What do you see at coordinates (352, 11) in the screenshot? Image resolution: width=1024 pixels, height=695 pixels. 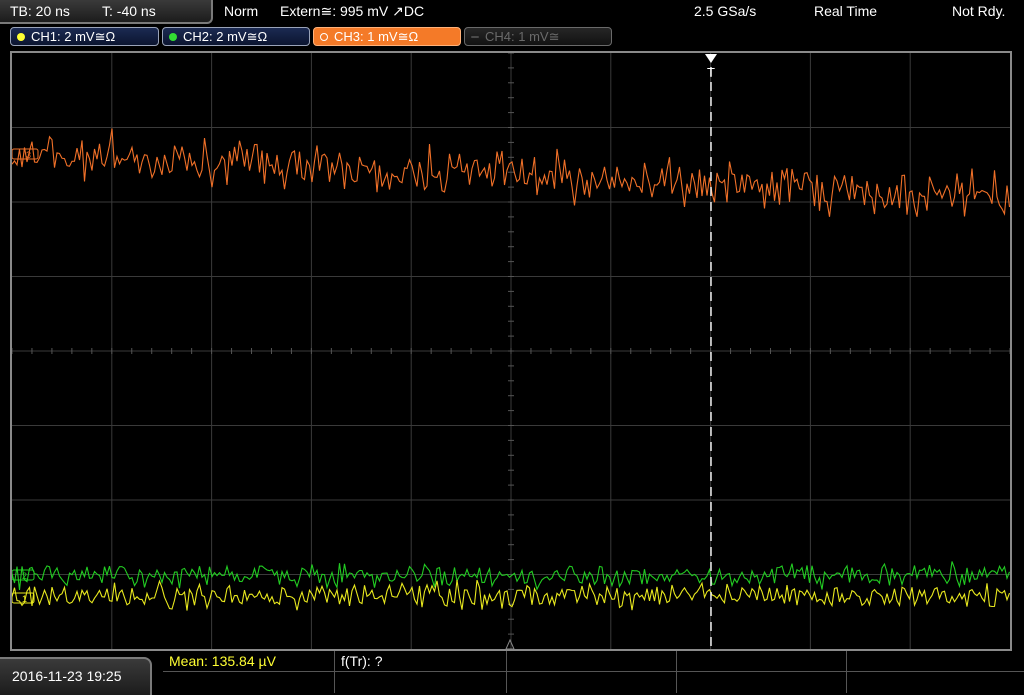 I see `trigger-source: Extern≅: 995 mV ↗DC` at bounding box center [352, 11].